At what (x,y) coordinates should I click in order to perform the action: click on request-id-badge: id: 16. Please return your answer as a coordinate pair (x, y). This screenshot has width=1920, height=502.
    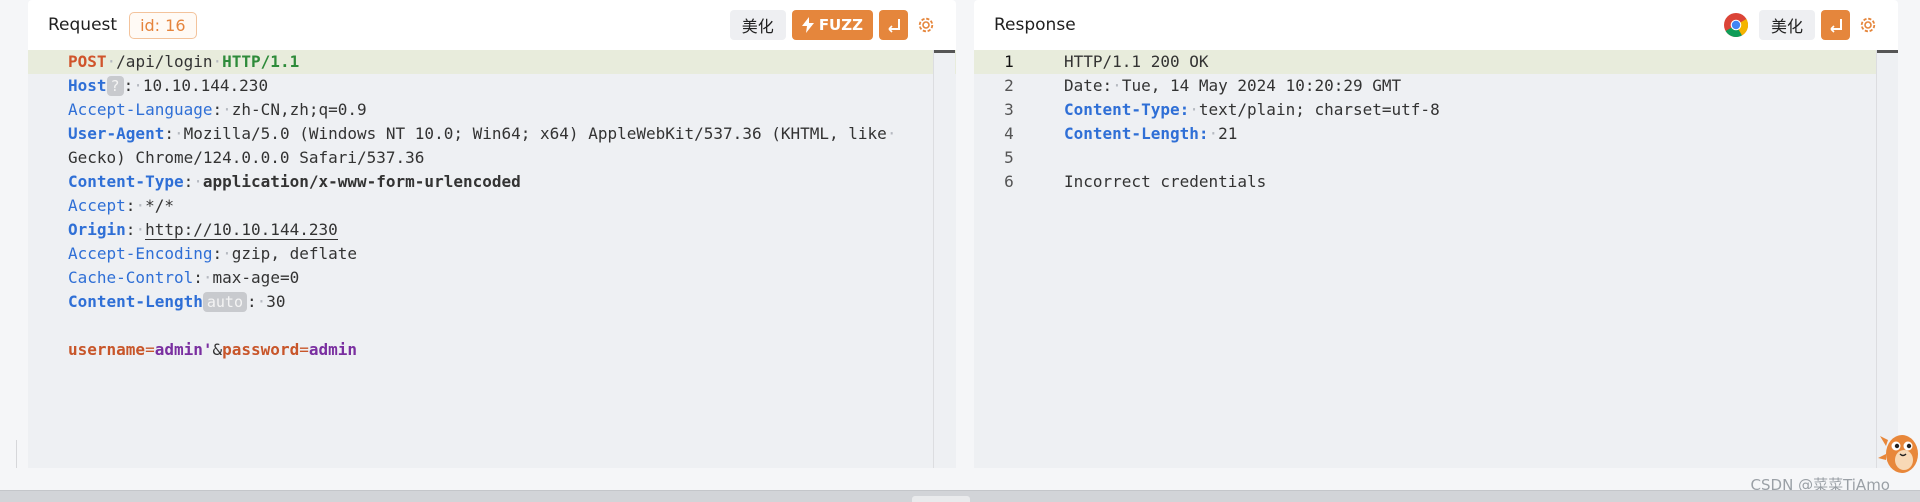
    Looking at the image, I should click on (163, 25).